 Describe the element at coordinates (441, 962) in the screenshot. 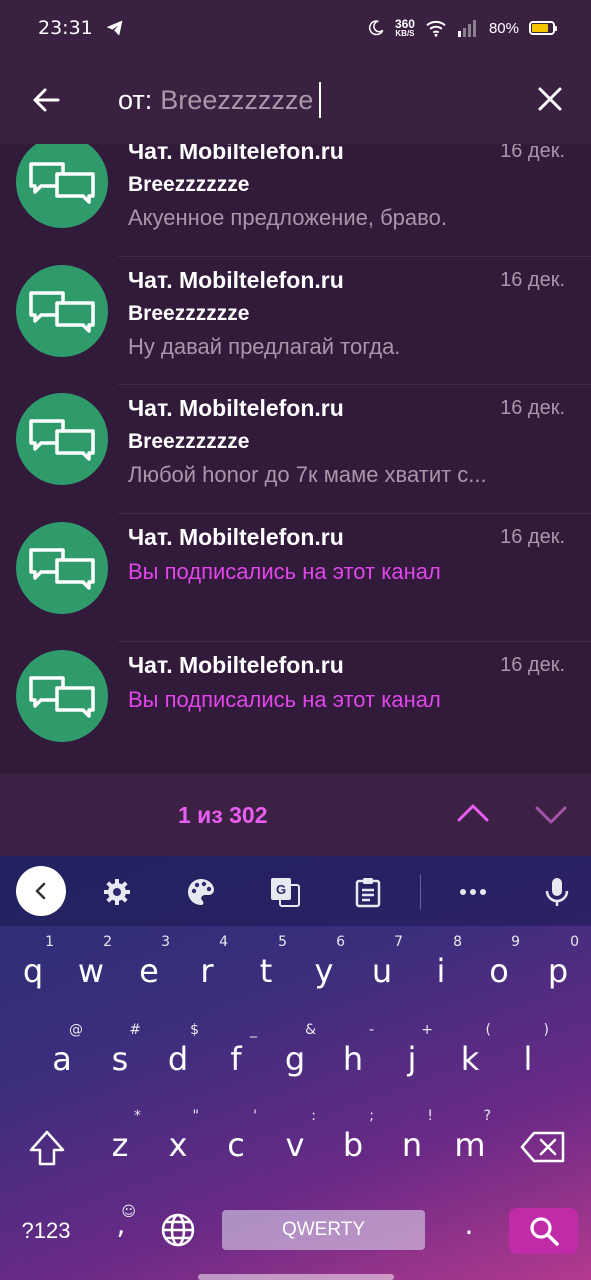

I see `key-i: 8i` at that location.